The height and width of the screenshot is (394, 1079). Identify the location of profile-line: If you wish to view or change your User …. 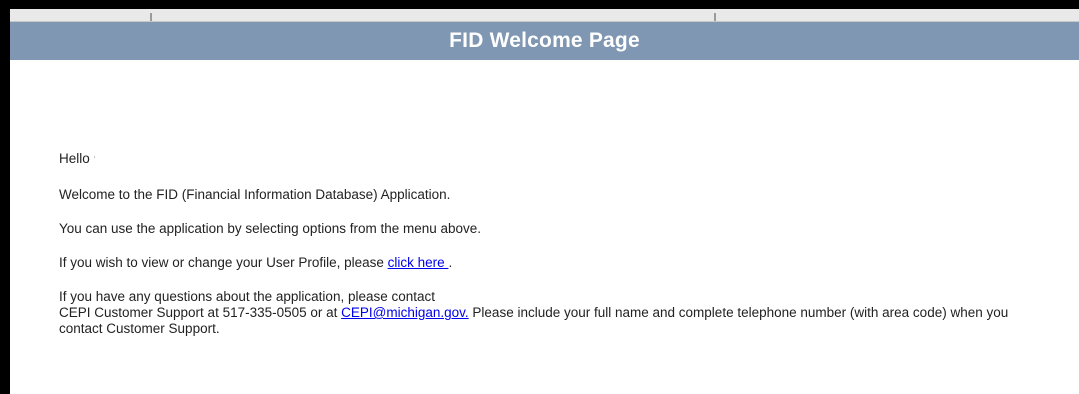
(559, 263).